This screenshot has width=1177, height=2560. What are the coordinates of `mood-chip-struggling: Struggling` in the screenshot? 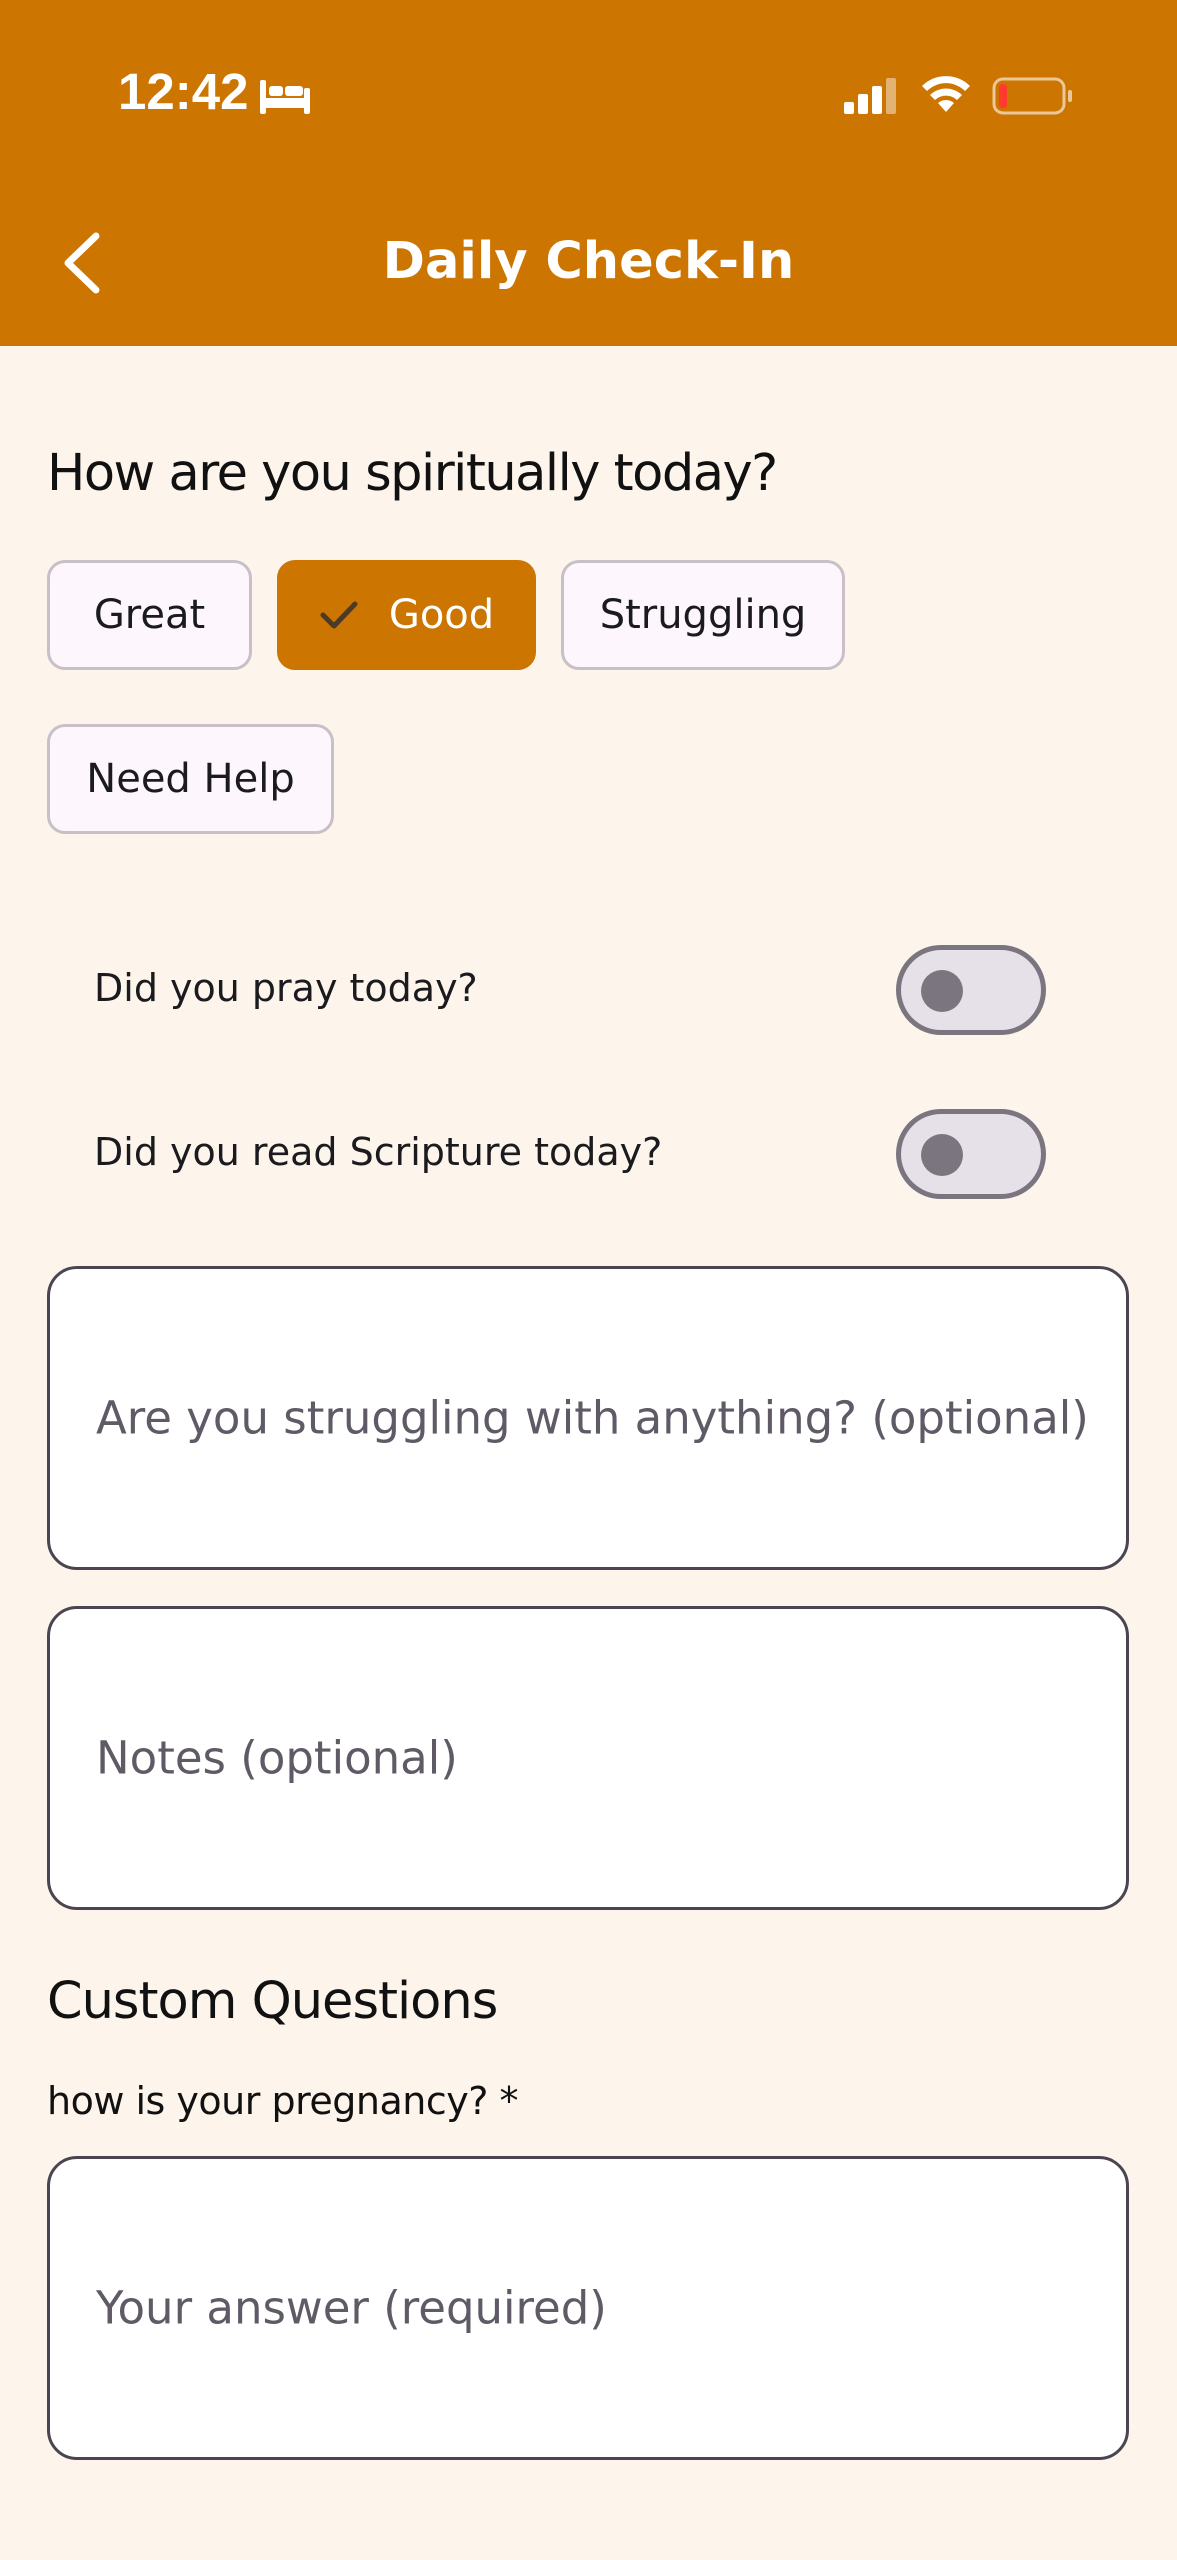 It's located at (703, 615).